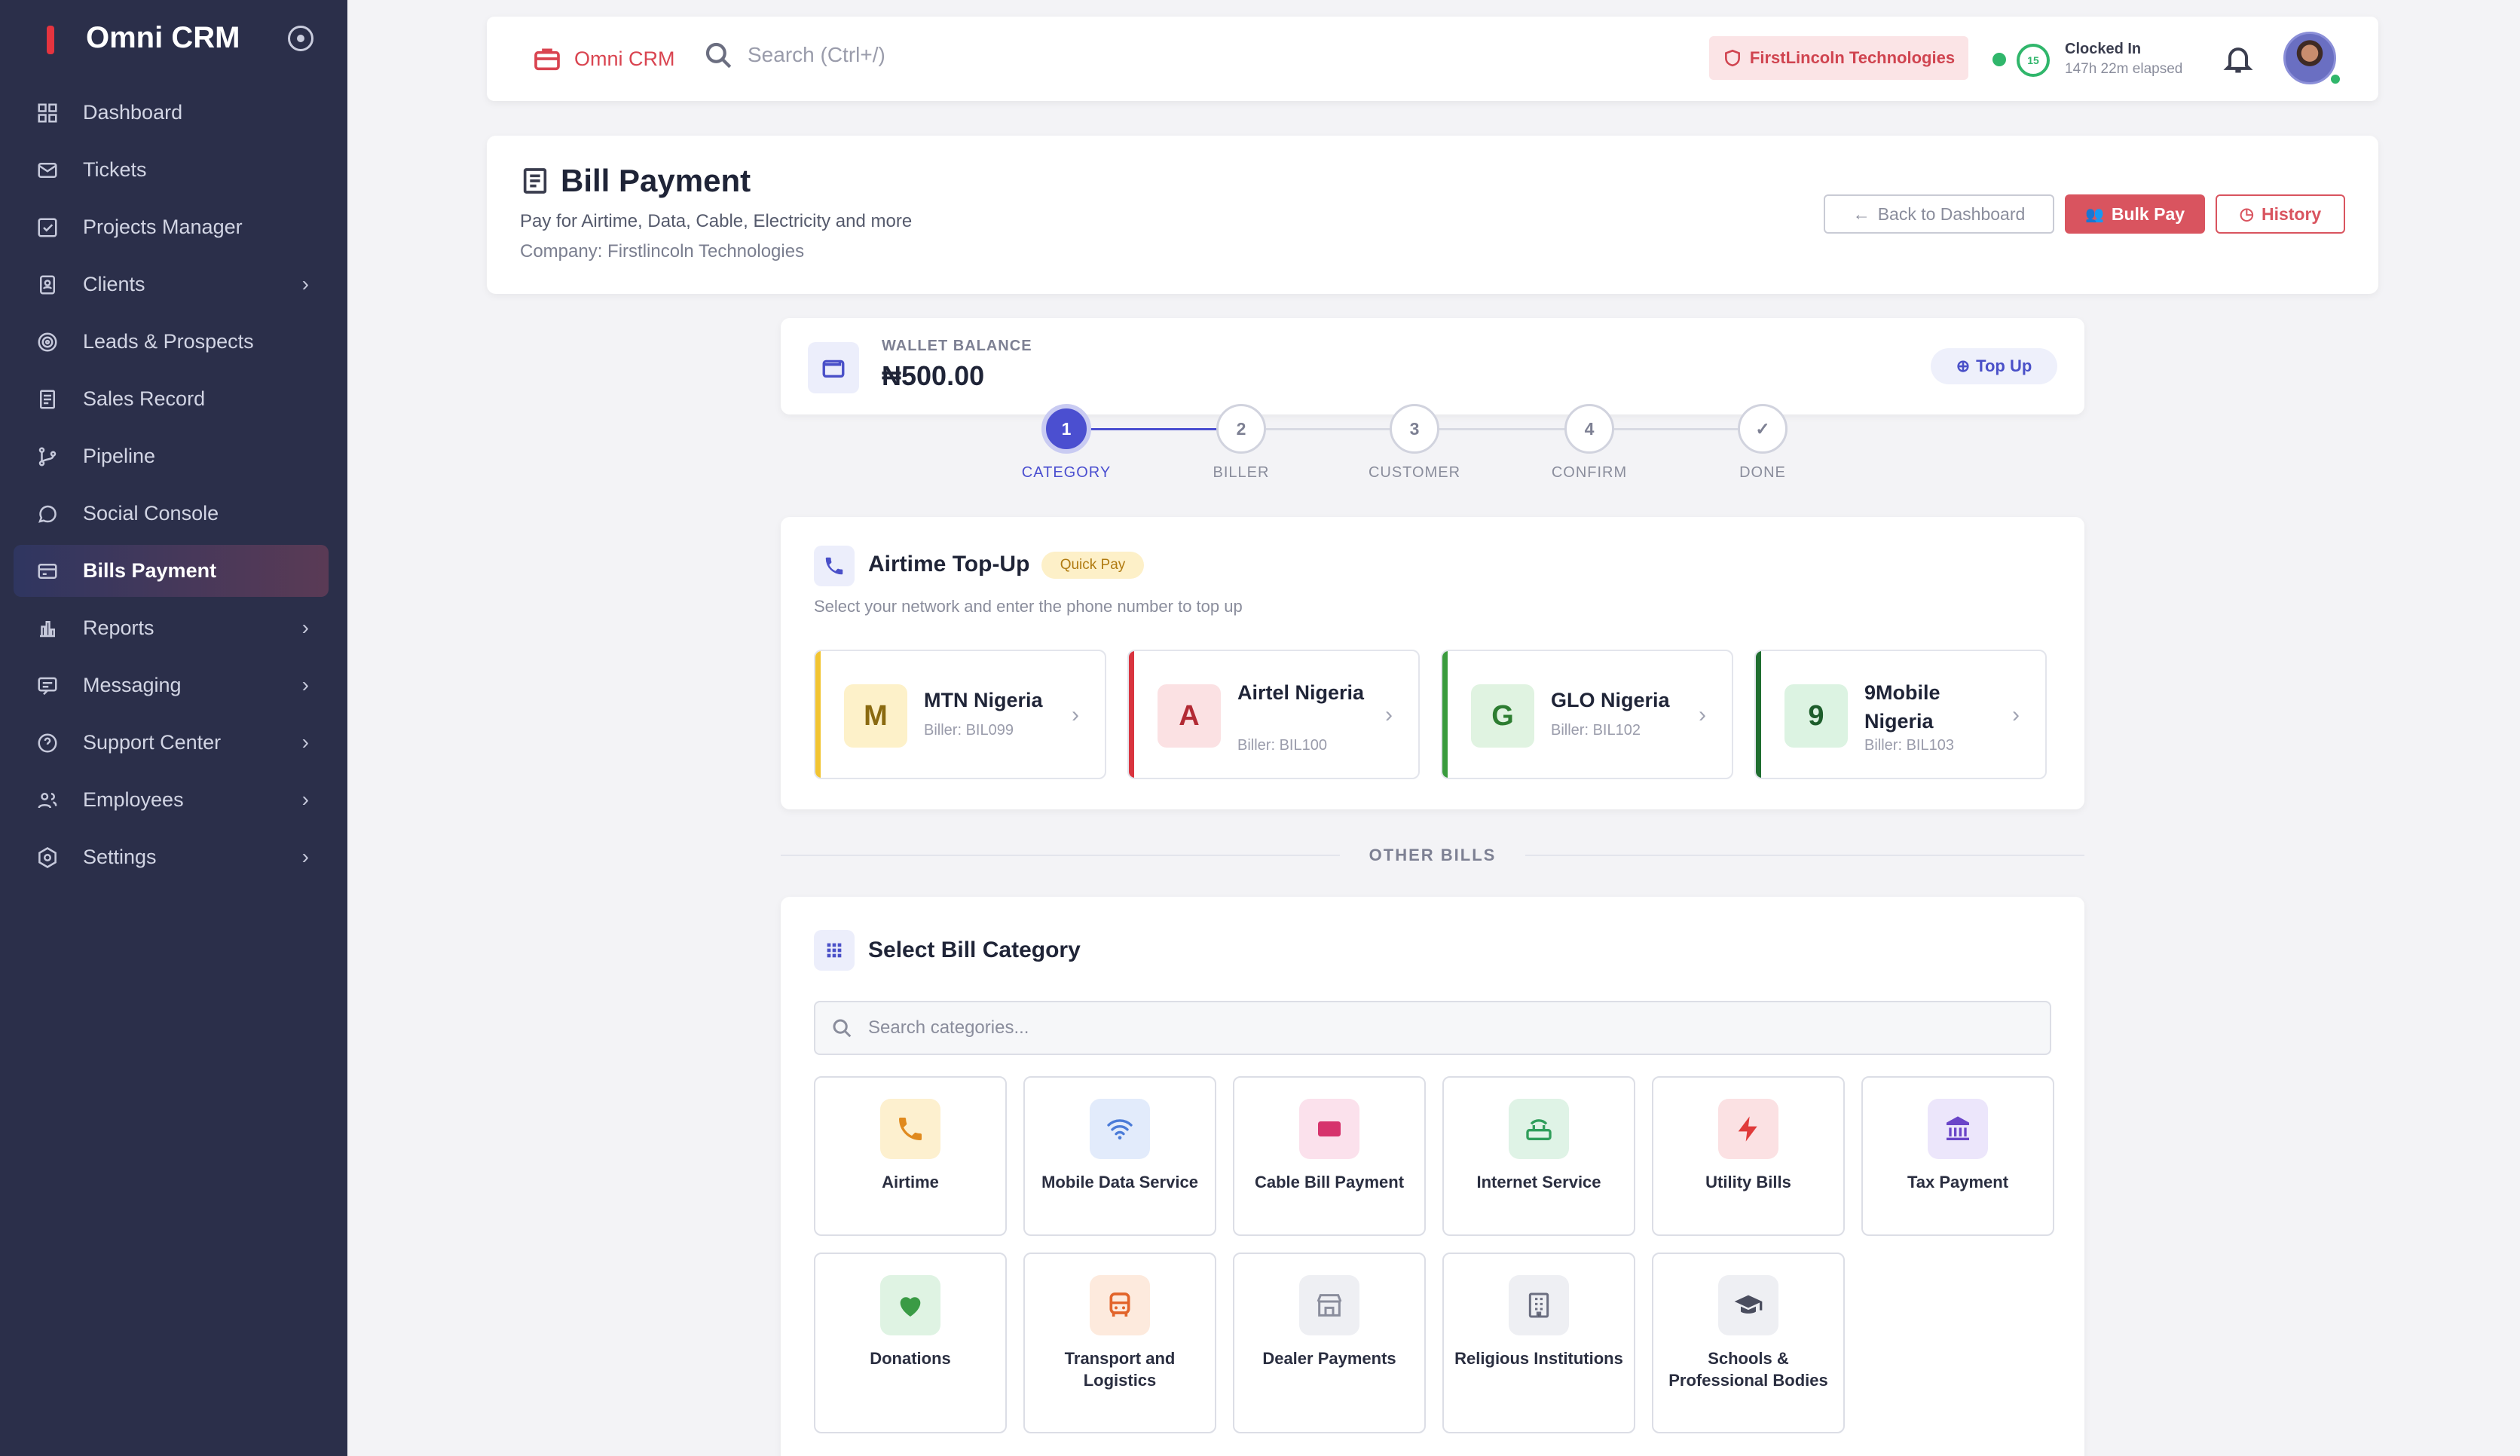  What do you see at coordinates (1241, 472) in the screenshot?
I see `step-biller-label: BILLER` at bounding box center [1241, 472].